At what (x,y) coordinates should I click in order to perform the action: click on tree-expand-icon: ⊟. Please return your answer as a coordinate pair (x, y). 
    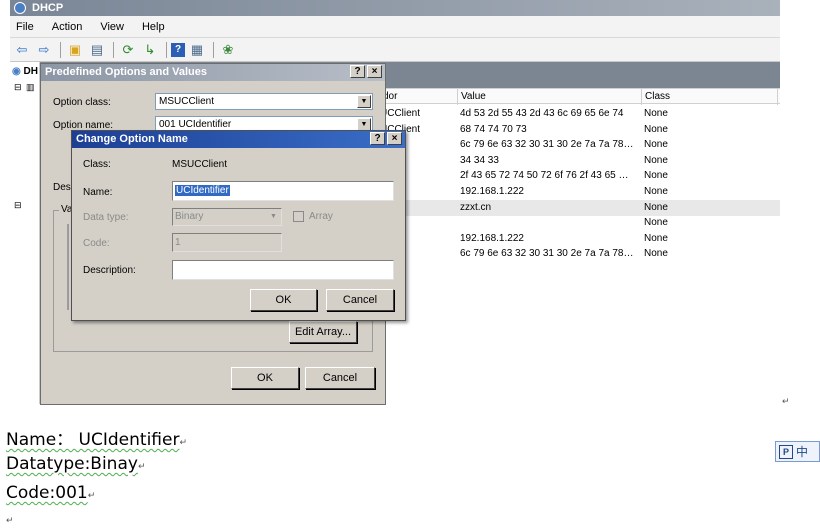
    Looking at the image, I should click on (18, 87).